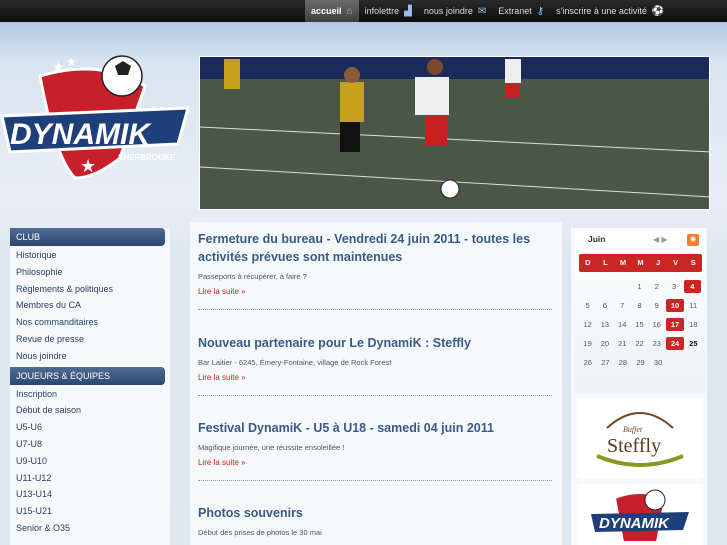  Describe the element at coordinates (588, 262) in the screenshot. I see `weekday-label: D` at that location.